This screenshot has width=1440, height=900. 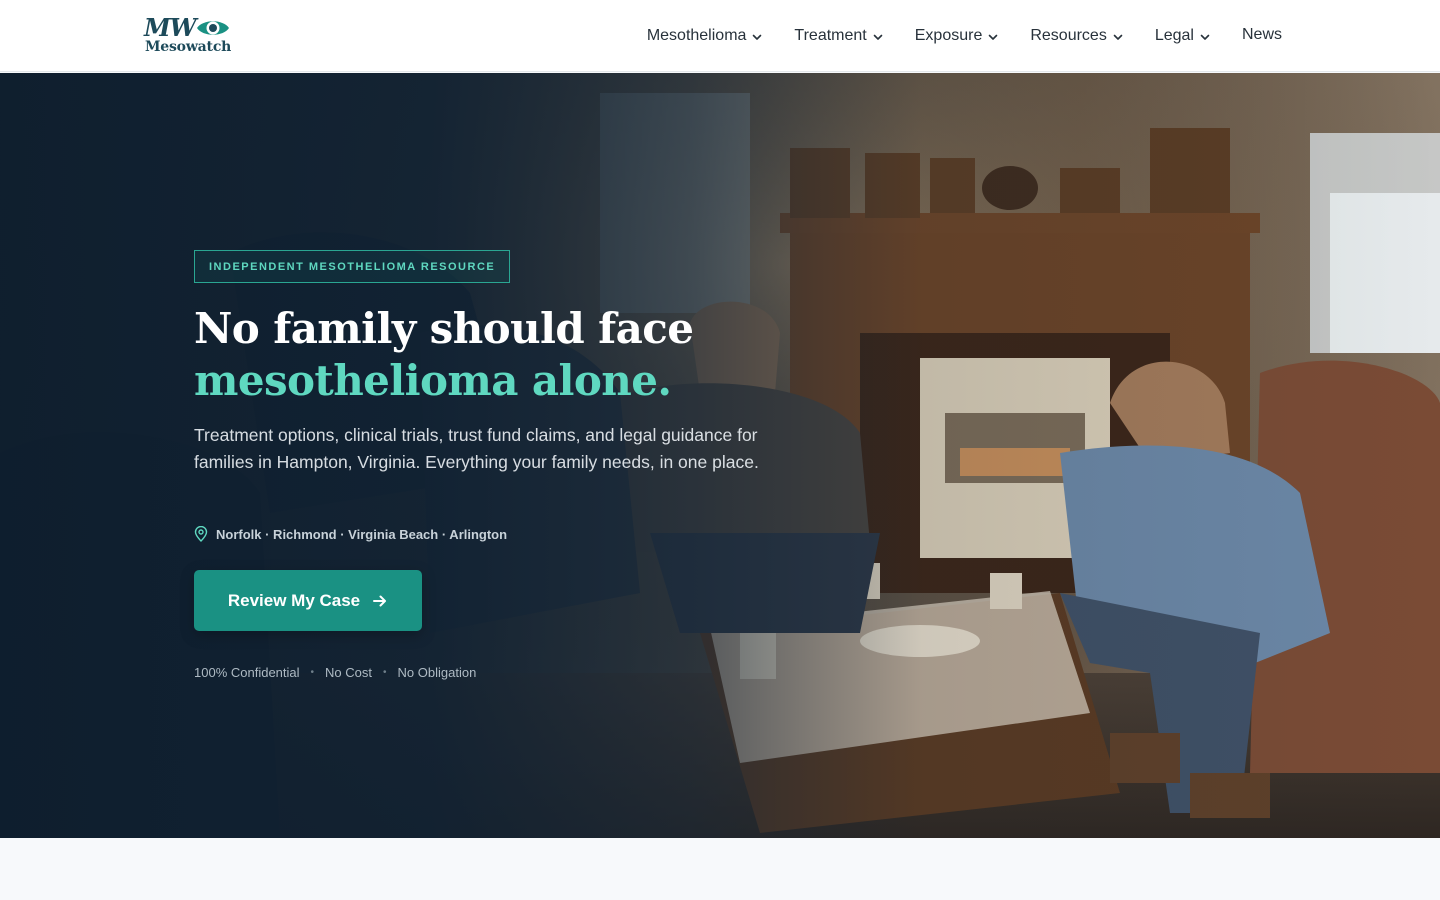 What do you see at coordinates (352, 266) in the screenshot?
I see `hero-tag: INDEPENDENT MESOTHELIOMA RESOURCE` at bounding box center [352, 266].